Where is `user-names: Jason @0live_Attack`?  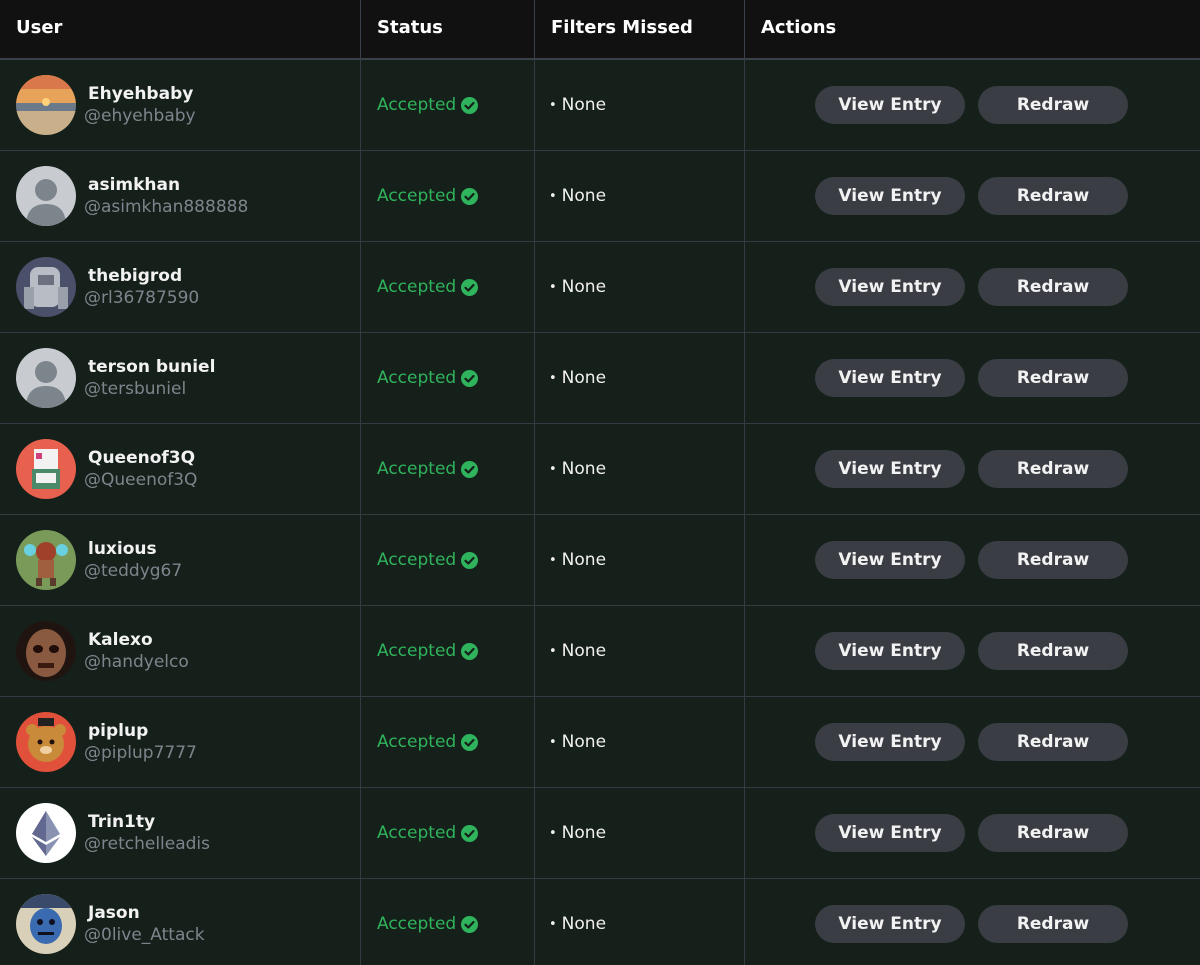
user-names: Jason @0live_Attack is located at coordinates (144, 924).